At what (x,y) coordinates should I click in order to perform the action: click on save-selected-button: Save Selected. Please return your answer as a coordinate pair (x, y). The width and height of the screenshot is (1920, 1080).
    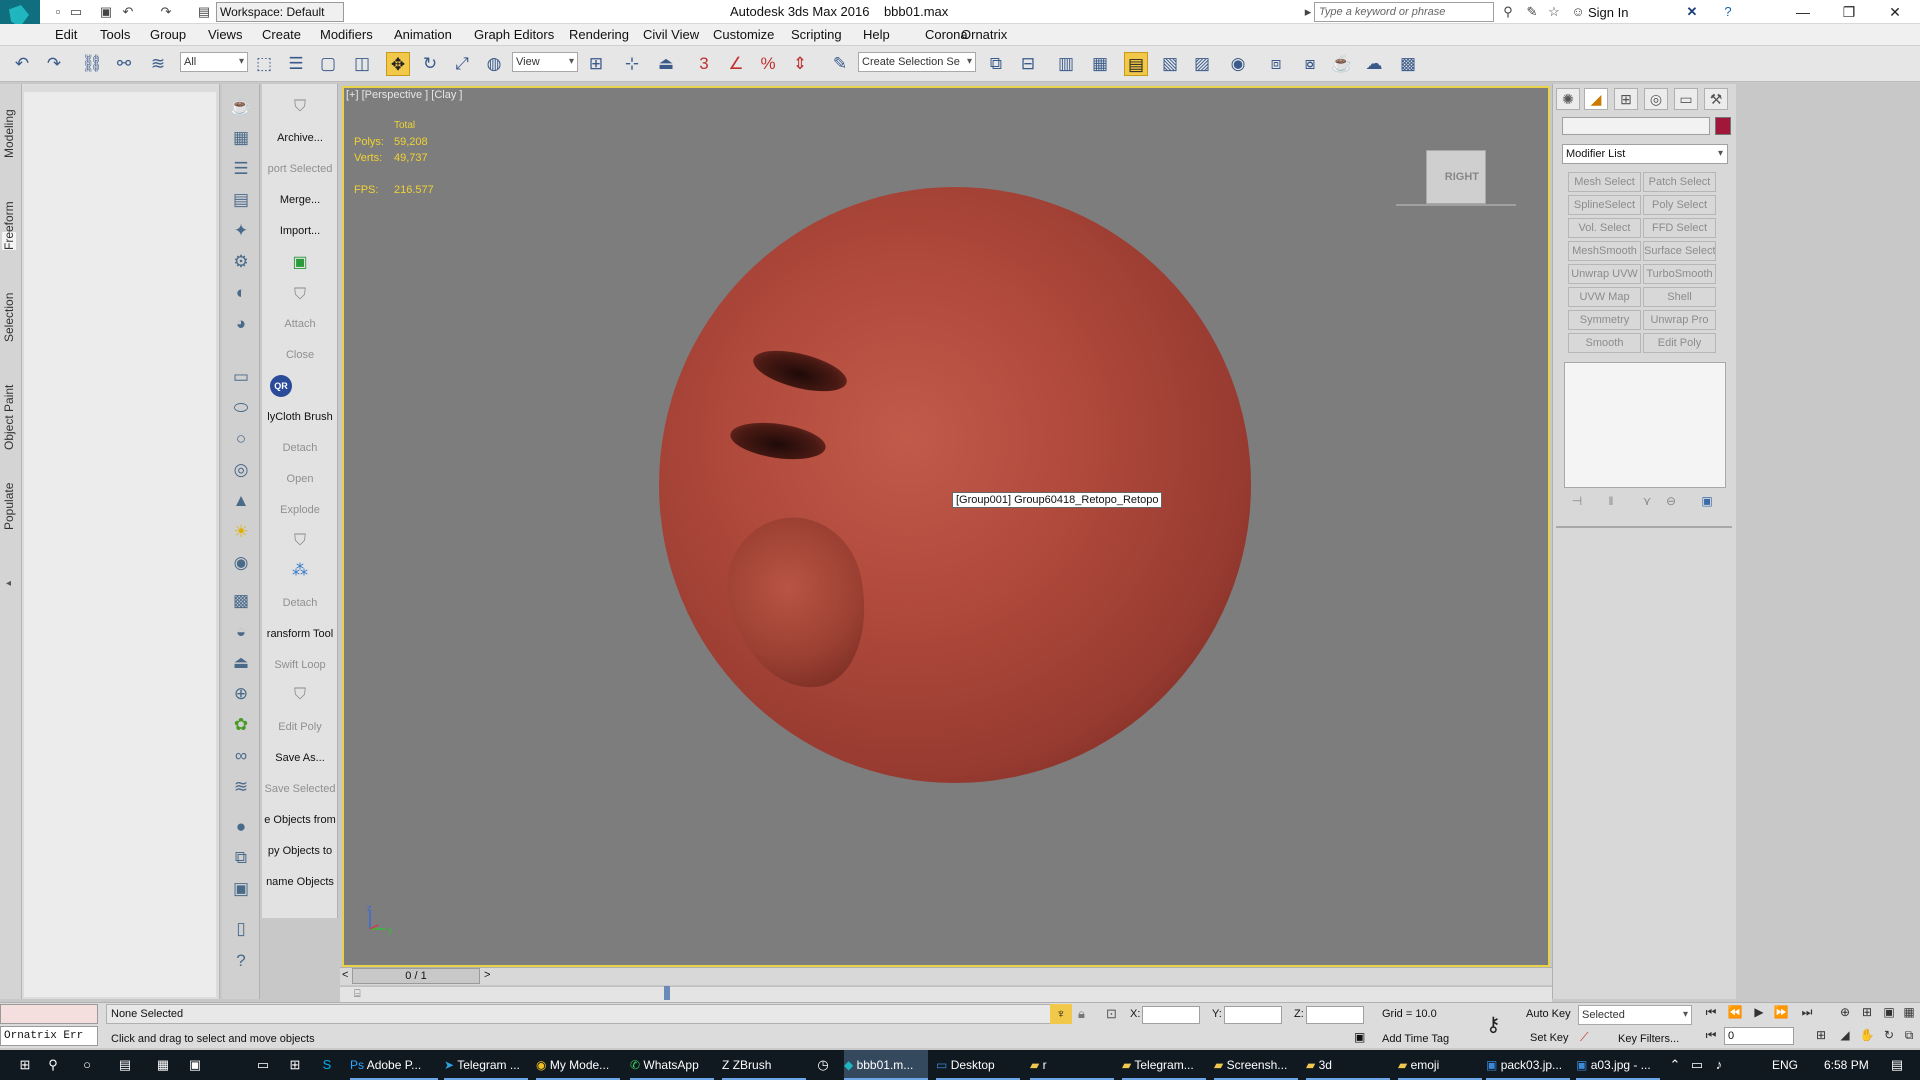
    Looking at the image, I should click on (300, 789).